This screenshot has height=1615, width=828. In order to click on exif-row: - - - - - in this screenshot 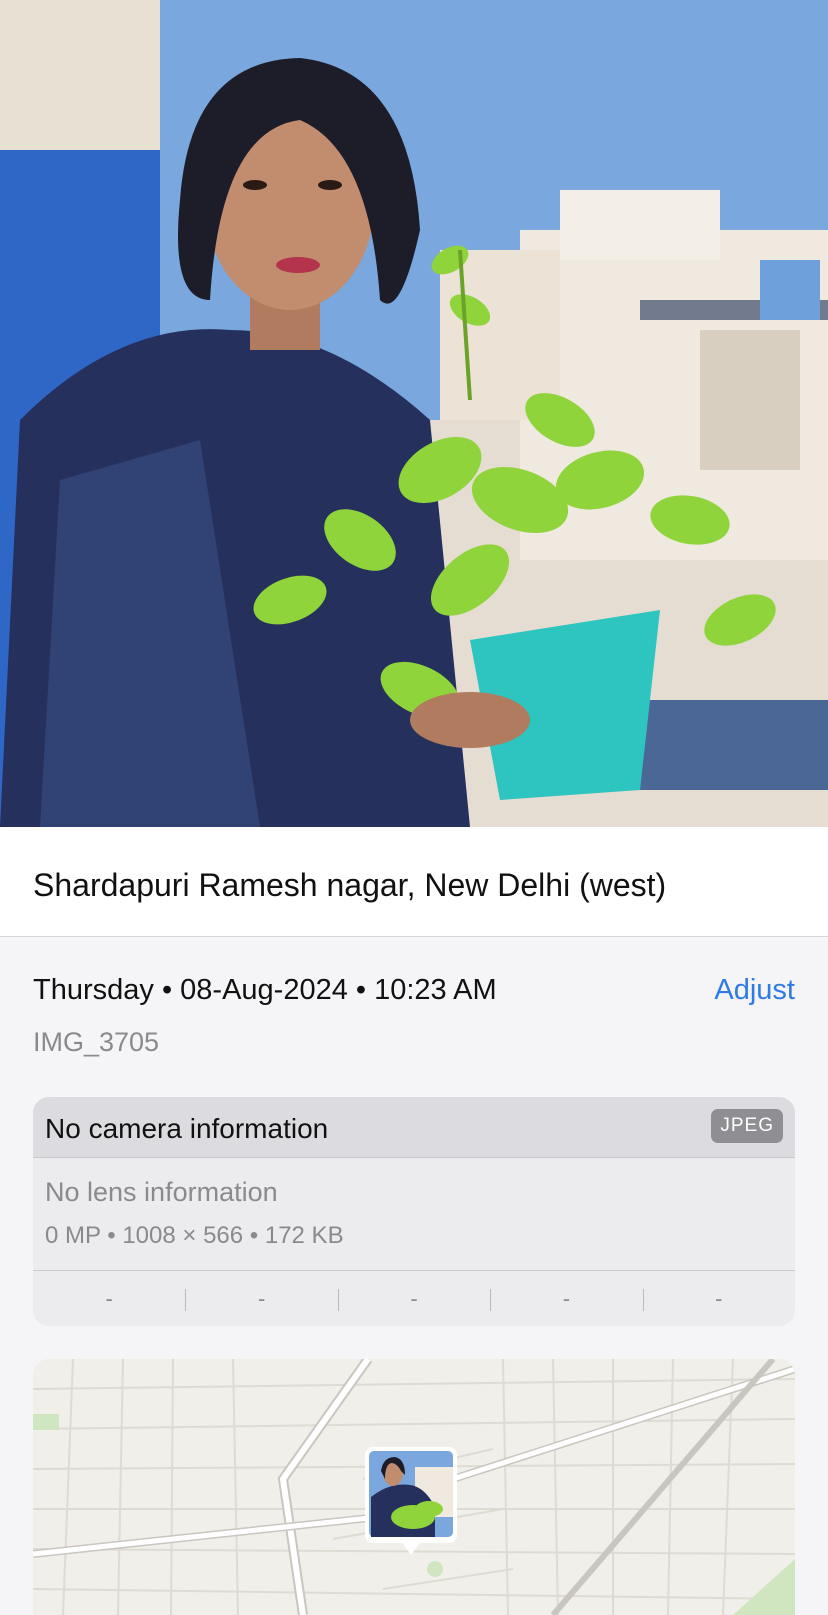, I will do `click(414, 1298)`.